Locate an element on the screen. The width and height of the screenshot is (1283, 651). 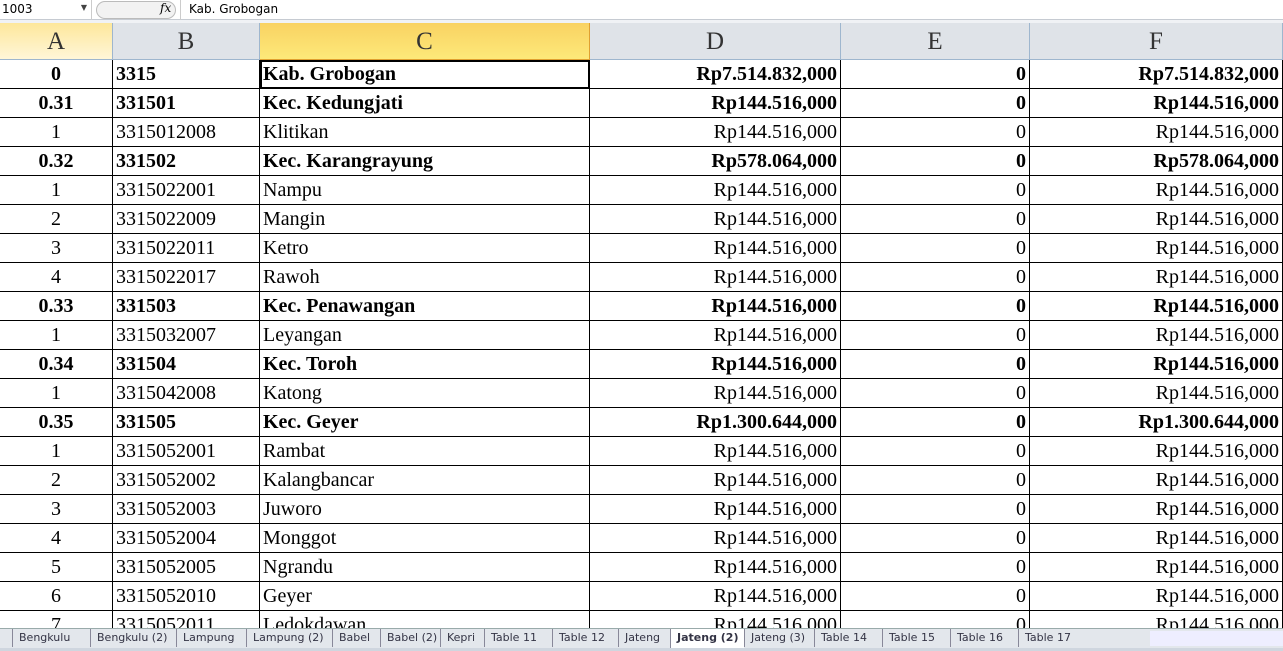
cell-b: 3315032007 is located at coordinates (186, 335).